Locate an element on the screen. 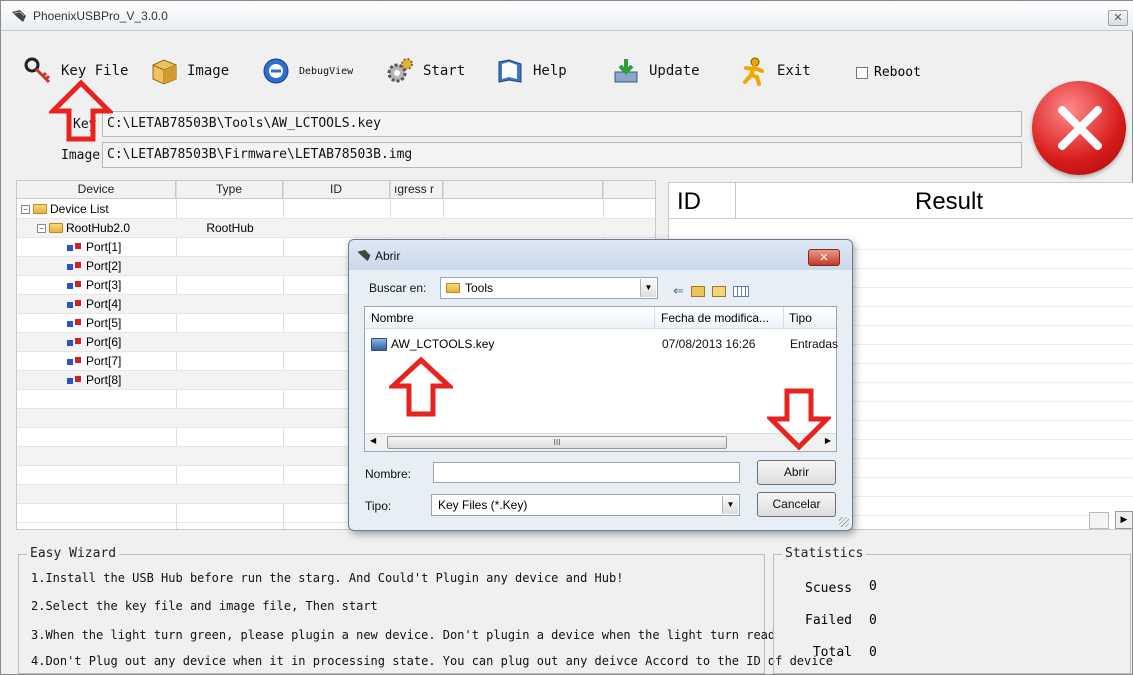  file-list-header: Nombre Fecha de modifica... Tipo is located at coordinates (600, 318).